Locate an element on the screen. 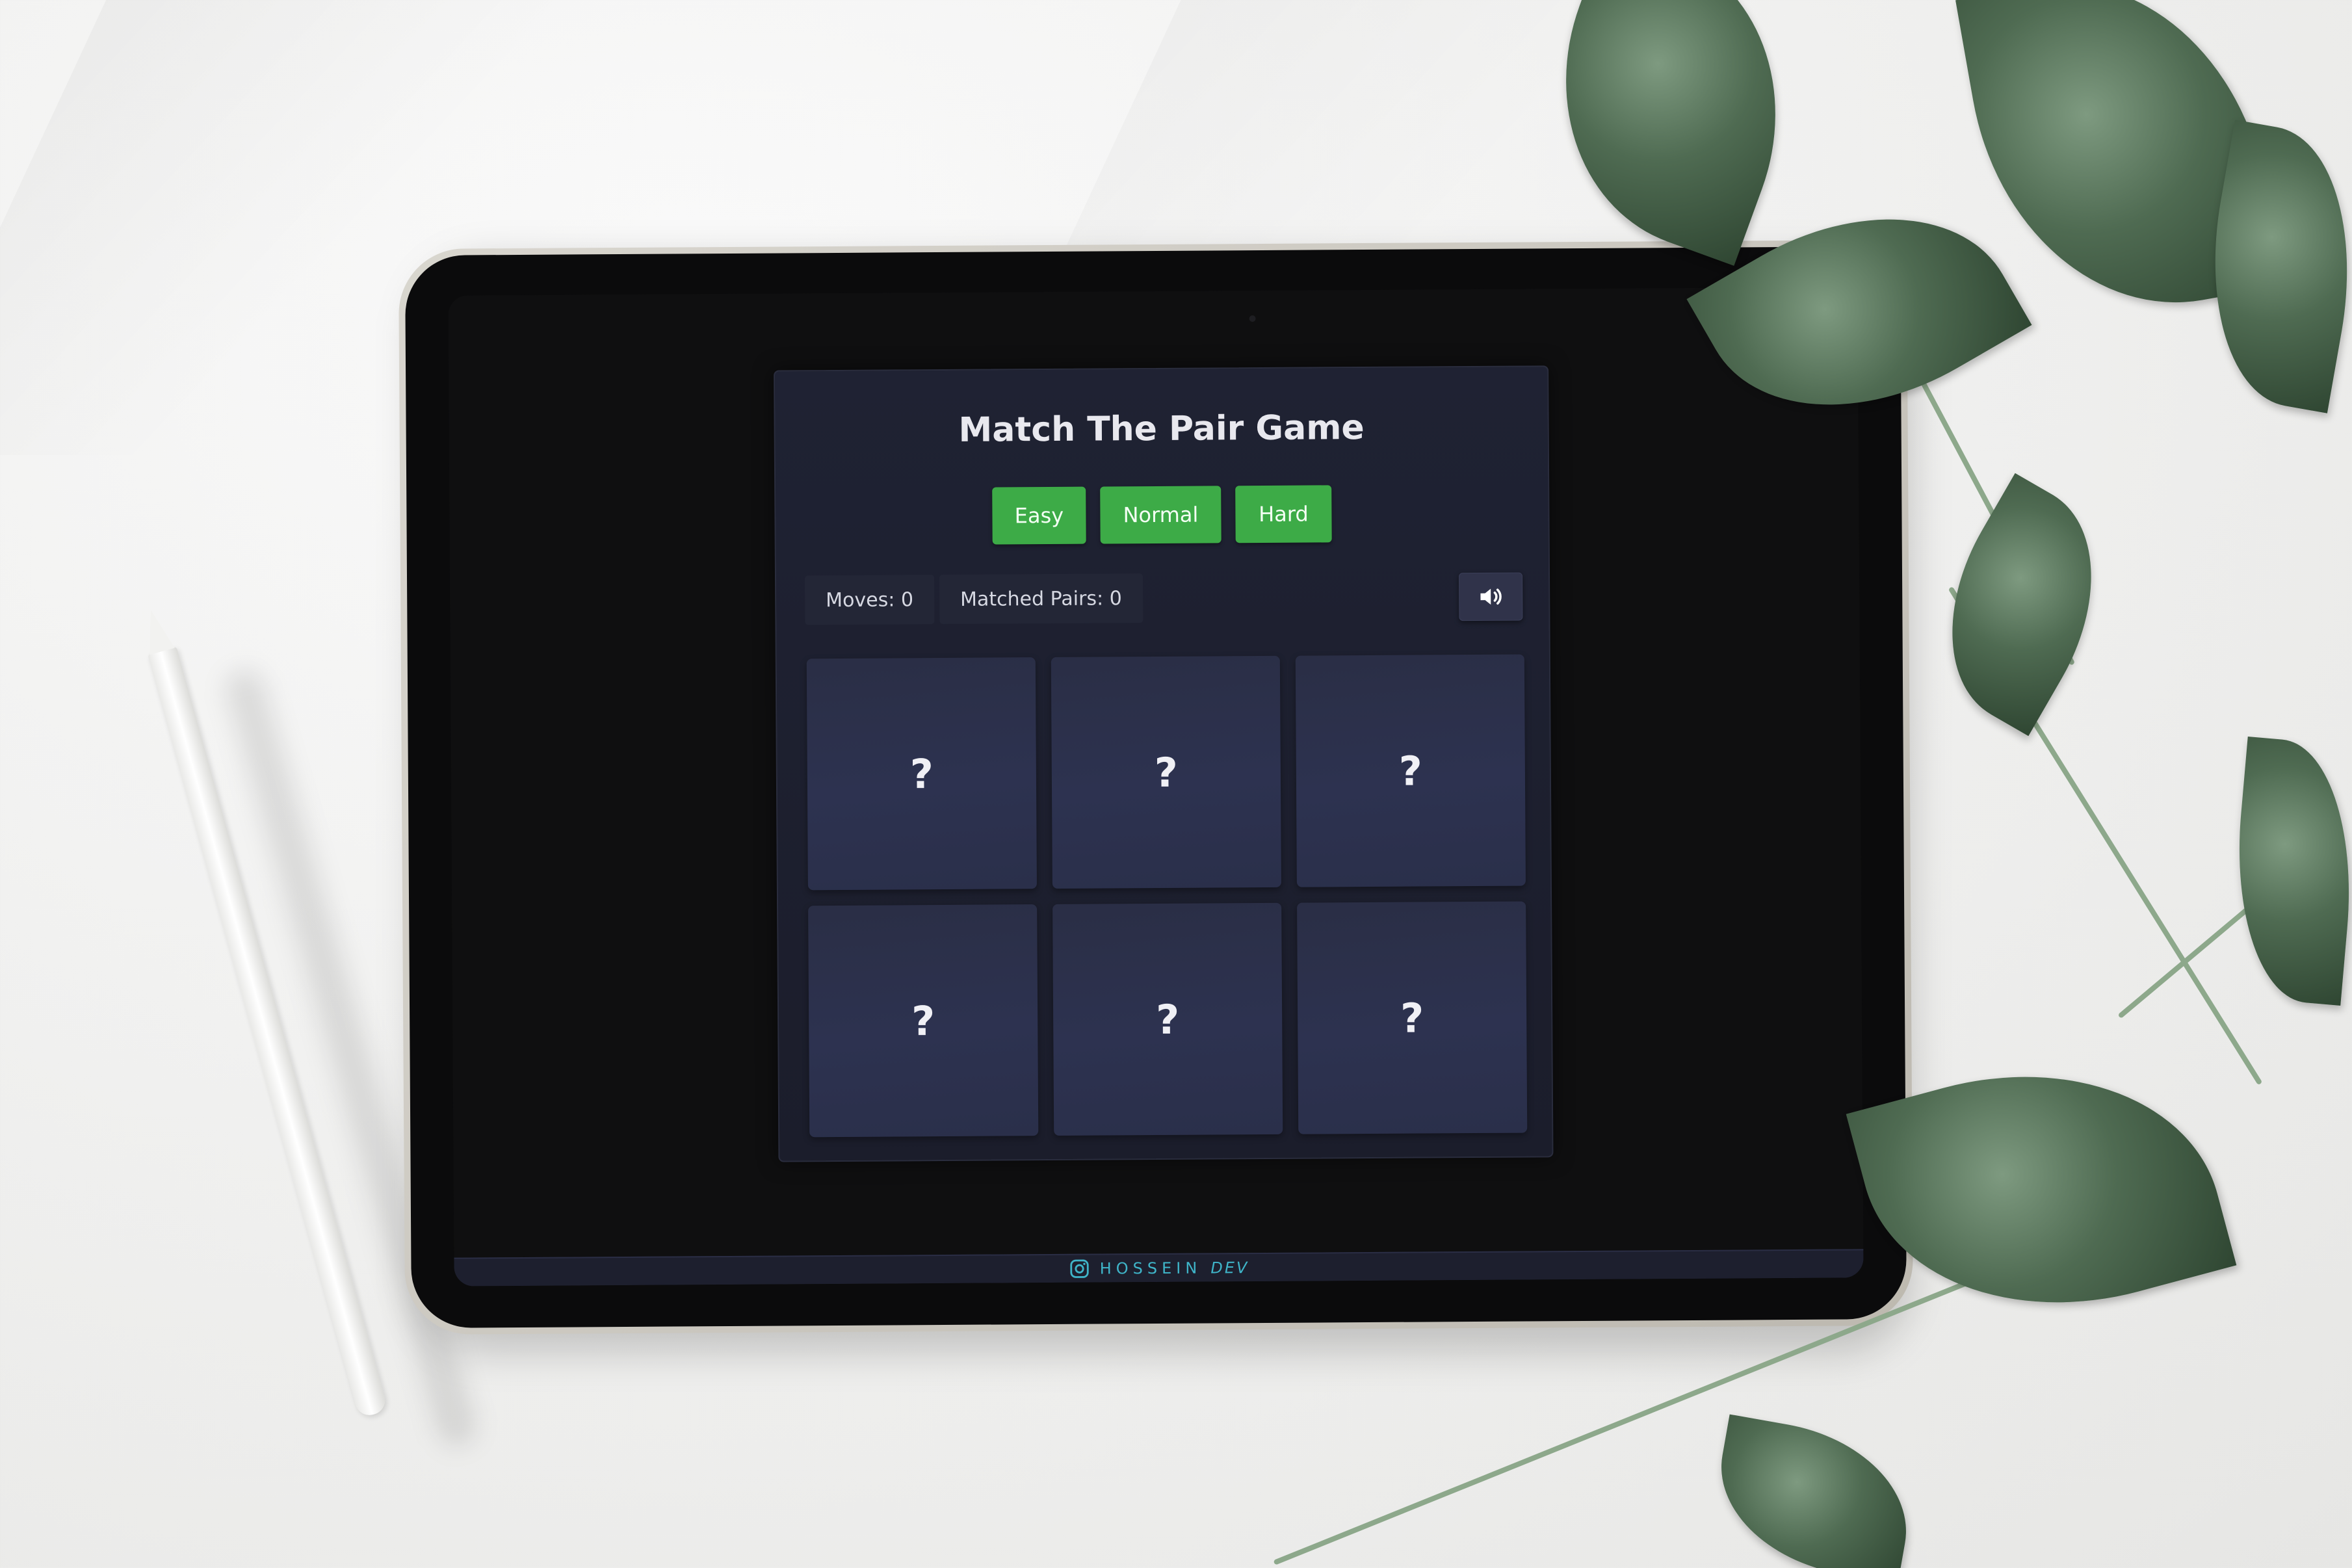 This screenshot has height=1568, width=2352. footer-bar: HOSSEIN DEV is located at coordinates (1159, 1268).